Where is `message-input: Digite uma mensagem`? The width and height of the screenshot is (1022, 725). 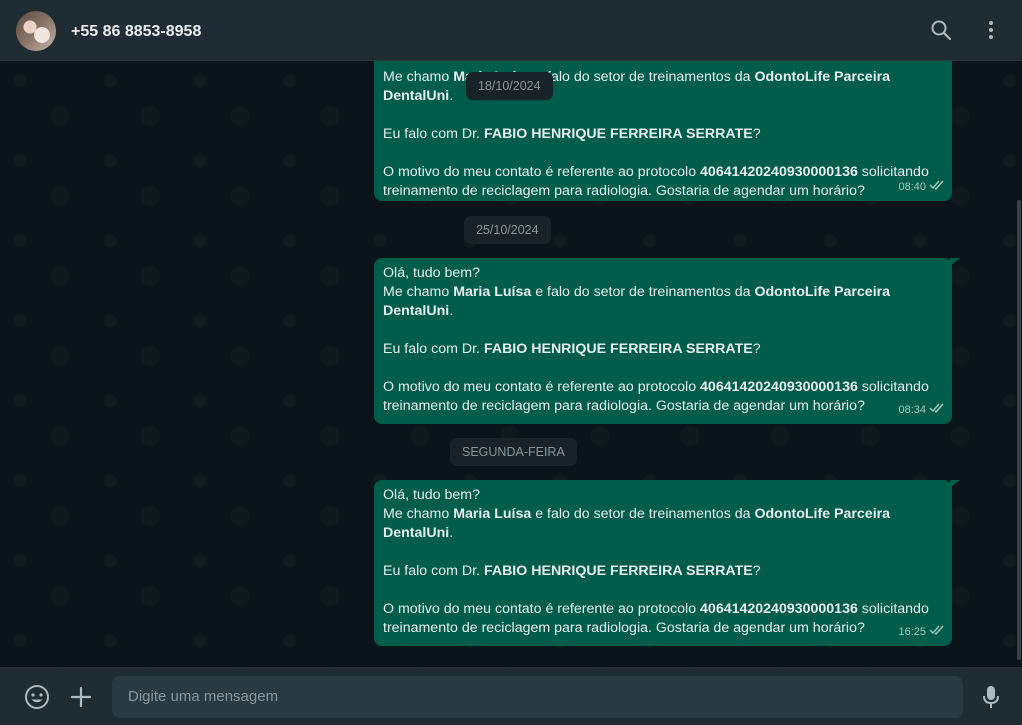 message-input: Digite uma mensagem is located at coordinates (537, 697).